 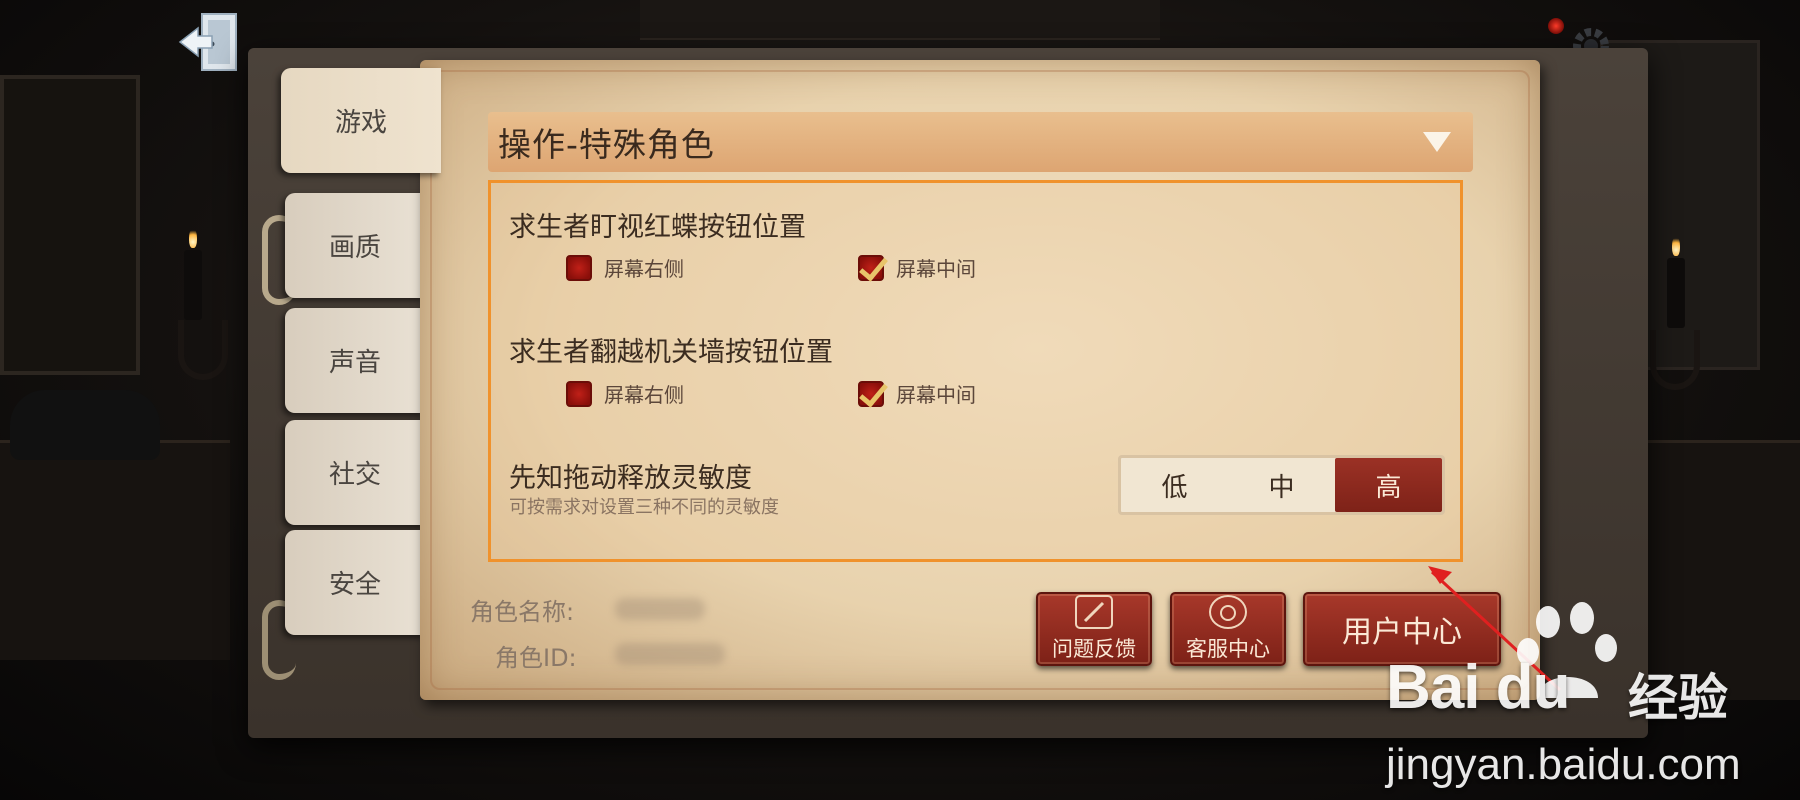 What do you see at coordinates (536, 658) in the screenshot?
I see `role-id-label: 角色ID:` at bounding box center [536, 658].